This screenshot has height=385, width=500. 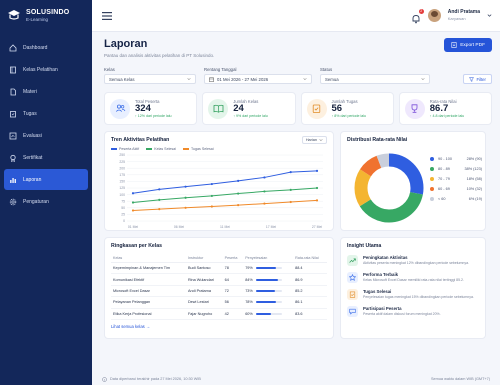 I want to click on bar-chart-icon, so click(x=13, y=180).